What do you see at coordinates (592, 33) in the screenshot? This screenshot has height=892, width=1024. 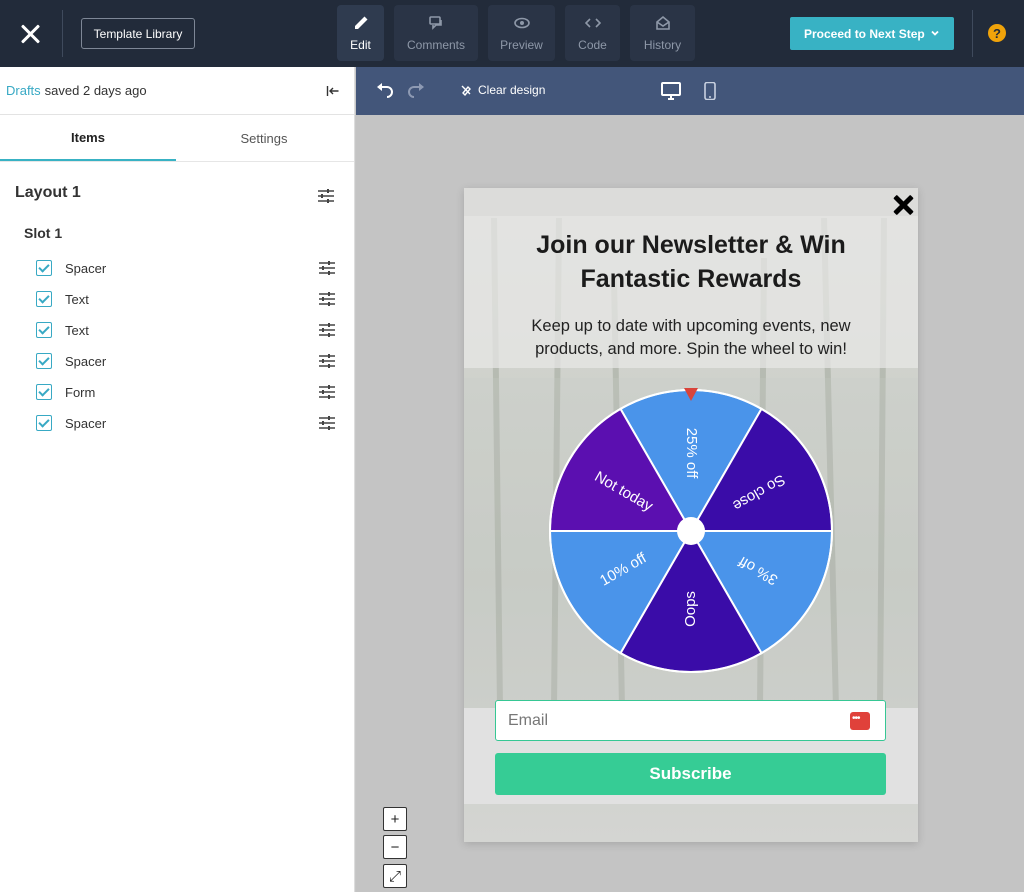 I see `tab-code: Code` at bounding box center [592, 33].